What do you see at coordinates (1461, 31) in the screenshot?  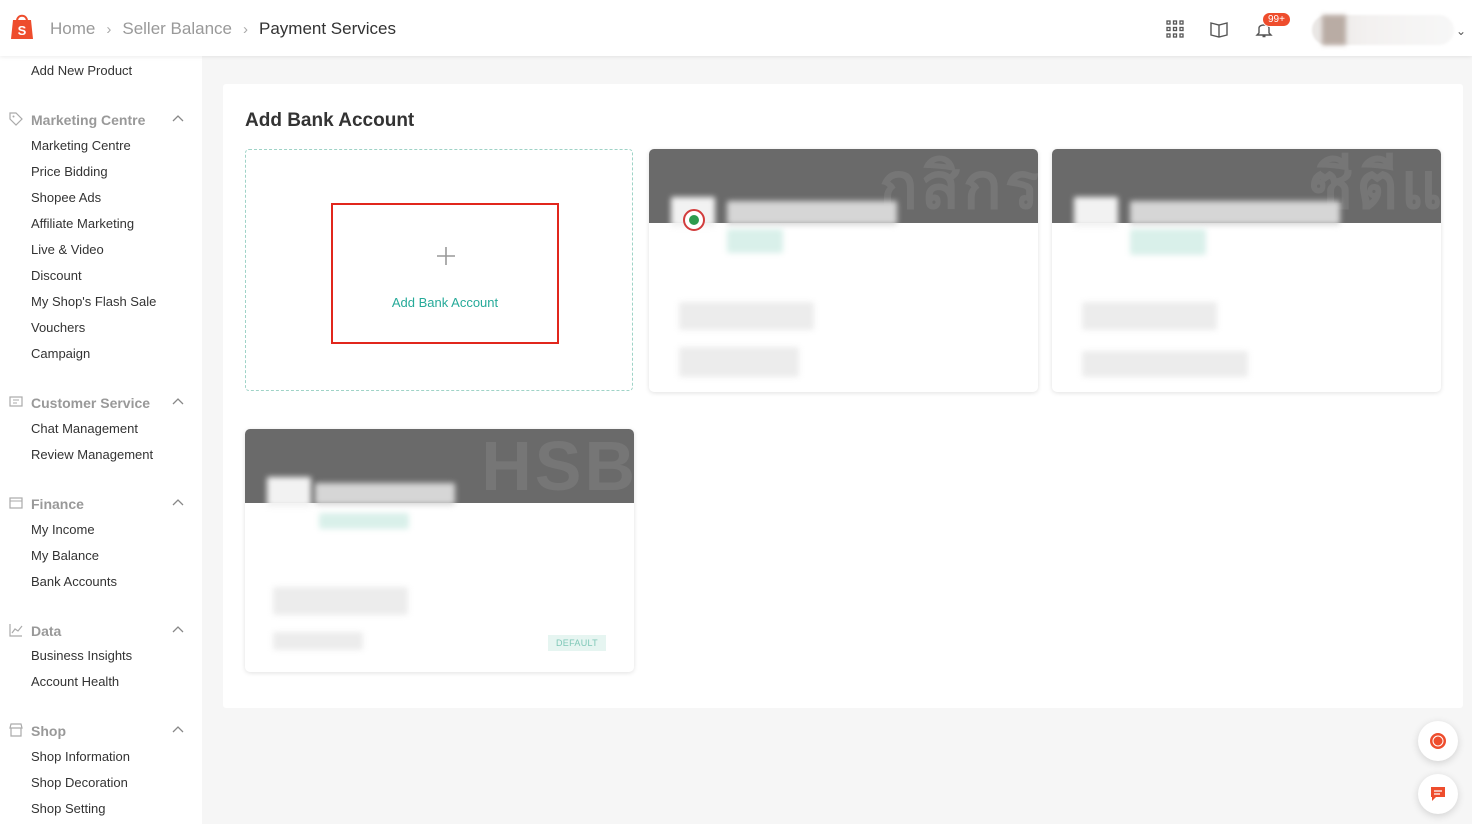 I see `chevron-down-icon: ⌄` at bounding box center [1461, 31].